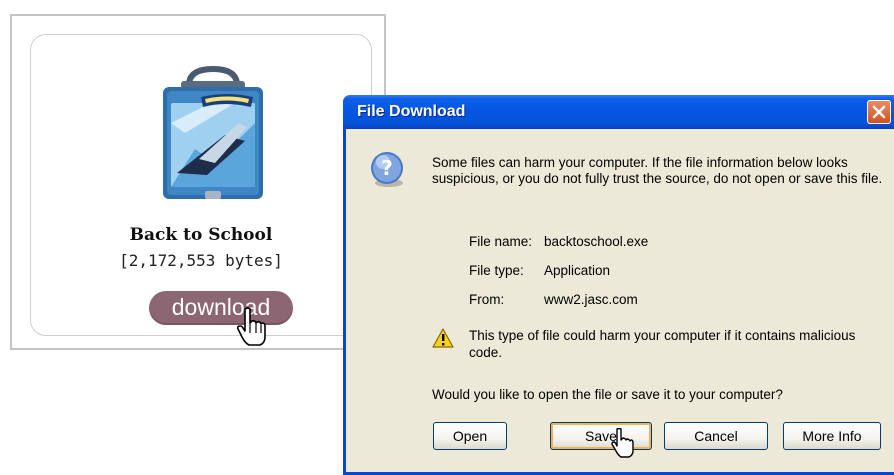 The image size is (894, 475). What do you see at coordinates (596, 241) in the screenshot?
I see `file-name-value: backtoschool.exe` at bounding box center [596, 241].